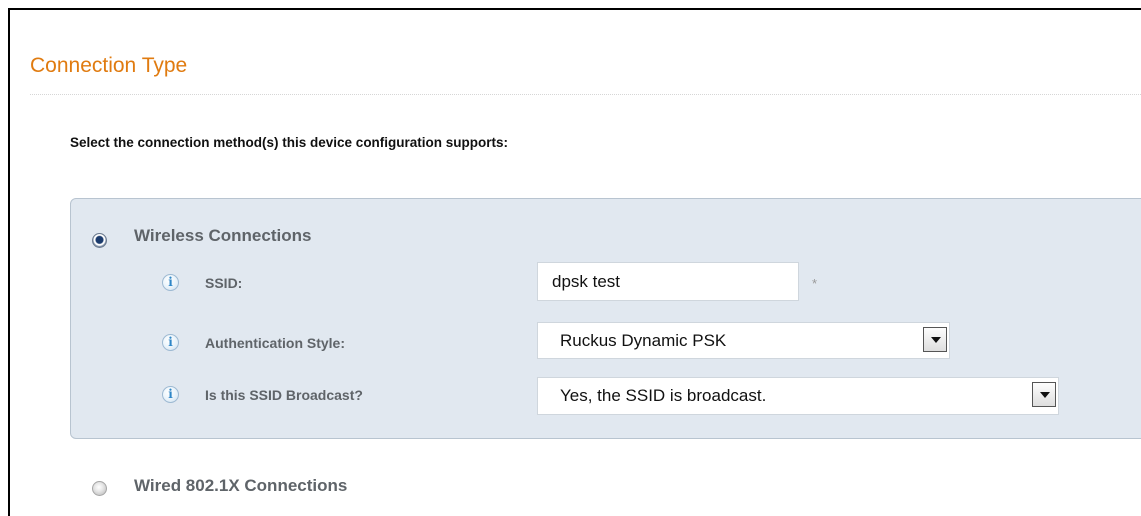 The height and width of the screenshot is (516, 1141). What do you see at coordinates (275, 343) in the screenshot?
I see `auth-style-label: Authentication Style:` at bounding box center [275, 343].